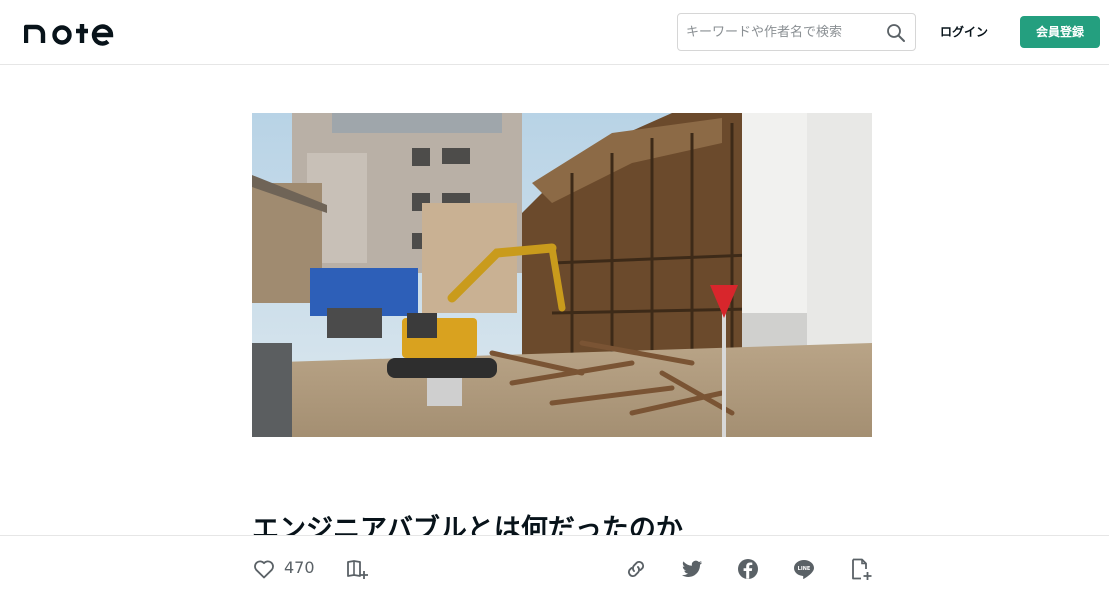  Describe the element at coordinates (357, 569) in the screenshot. I see `magazine-add-icon` at that location.